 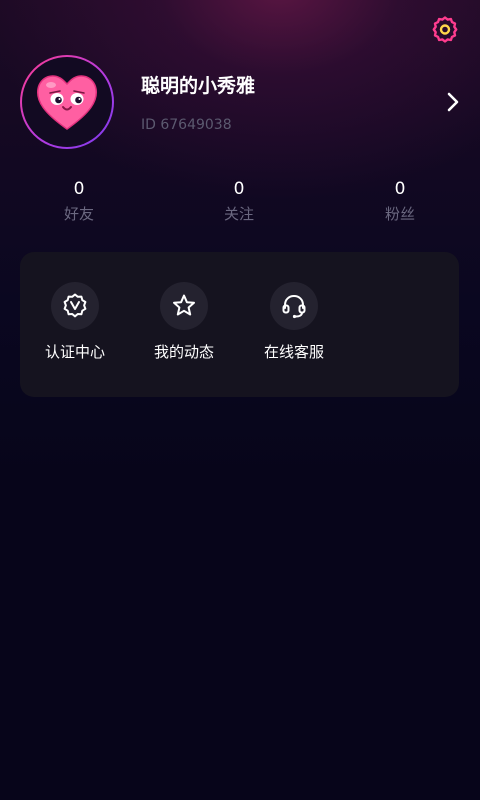 I want to click on my-moments-button: 我的动态, so click(x=184, y=322).